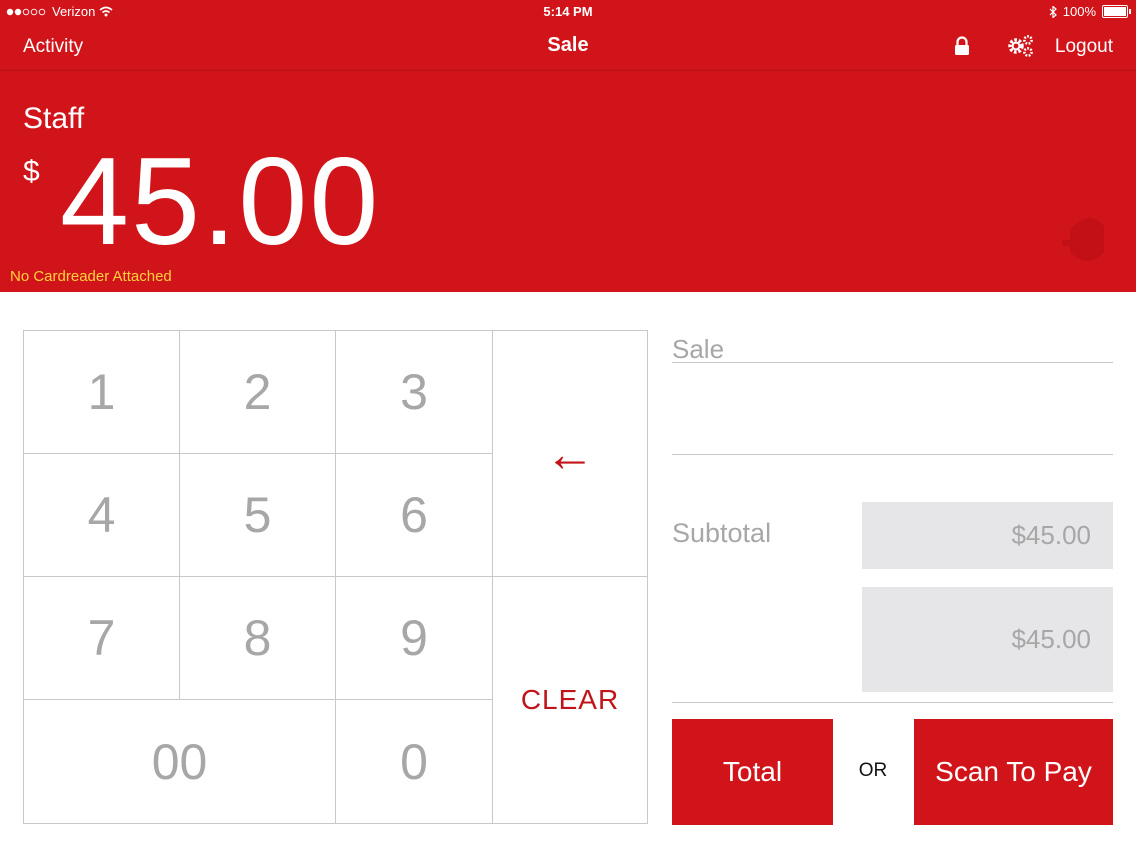 The image size is (1136, 852). Describe the element at coordinates (722, 533) in the screenshot. I see `subtotal-label: Subtotal` at that location.